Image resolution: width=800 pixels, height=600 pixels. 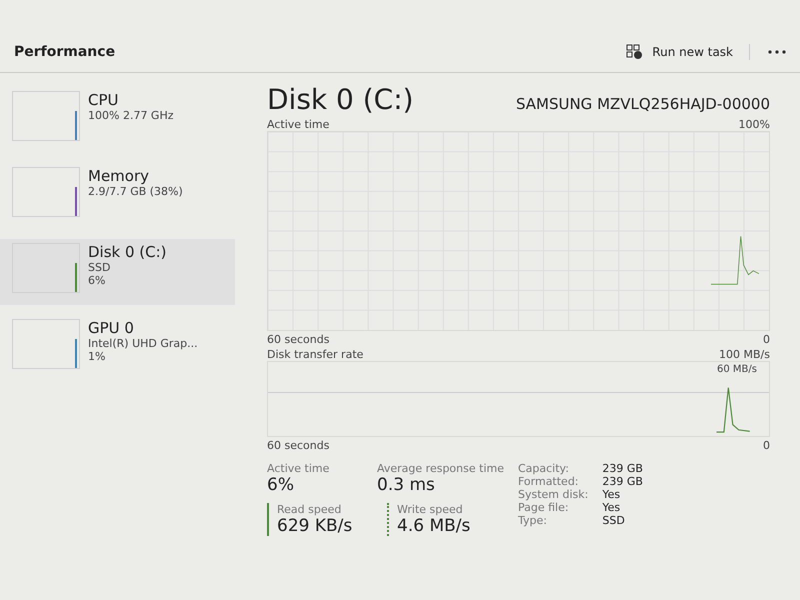 I want to click on disk-model: SAMSUNG MZVLQ256HAJD-00000, so click(x=643, y=104).